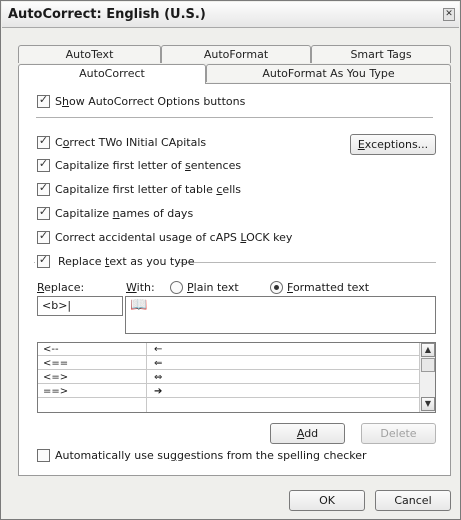  What do you see at coordinates (56, 391) in the screenshot?
I see `entry-replace: ==>` at bounding box center [56, 391].